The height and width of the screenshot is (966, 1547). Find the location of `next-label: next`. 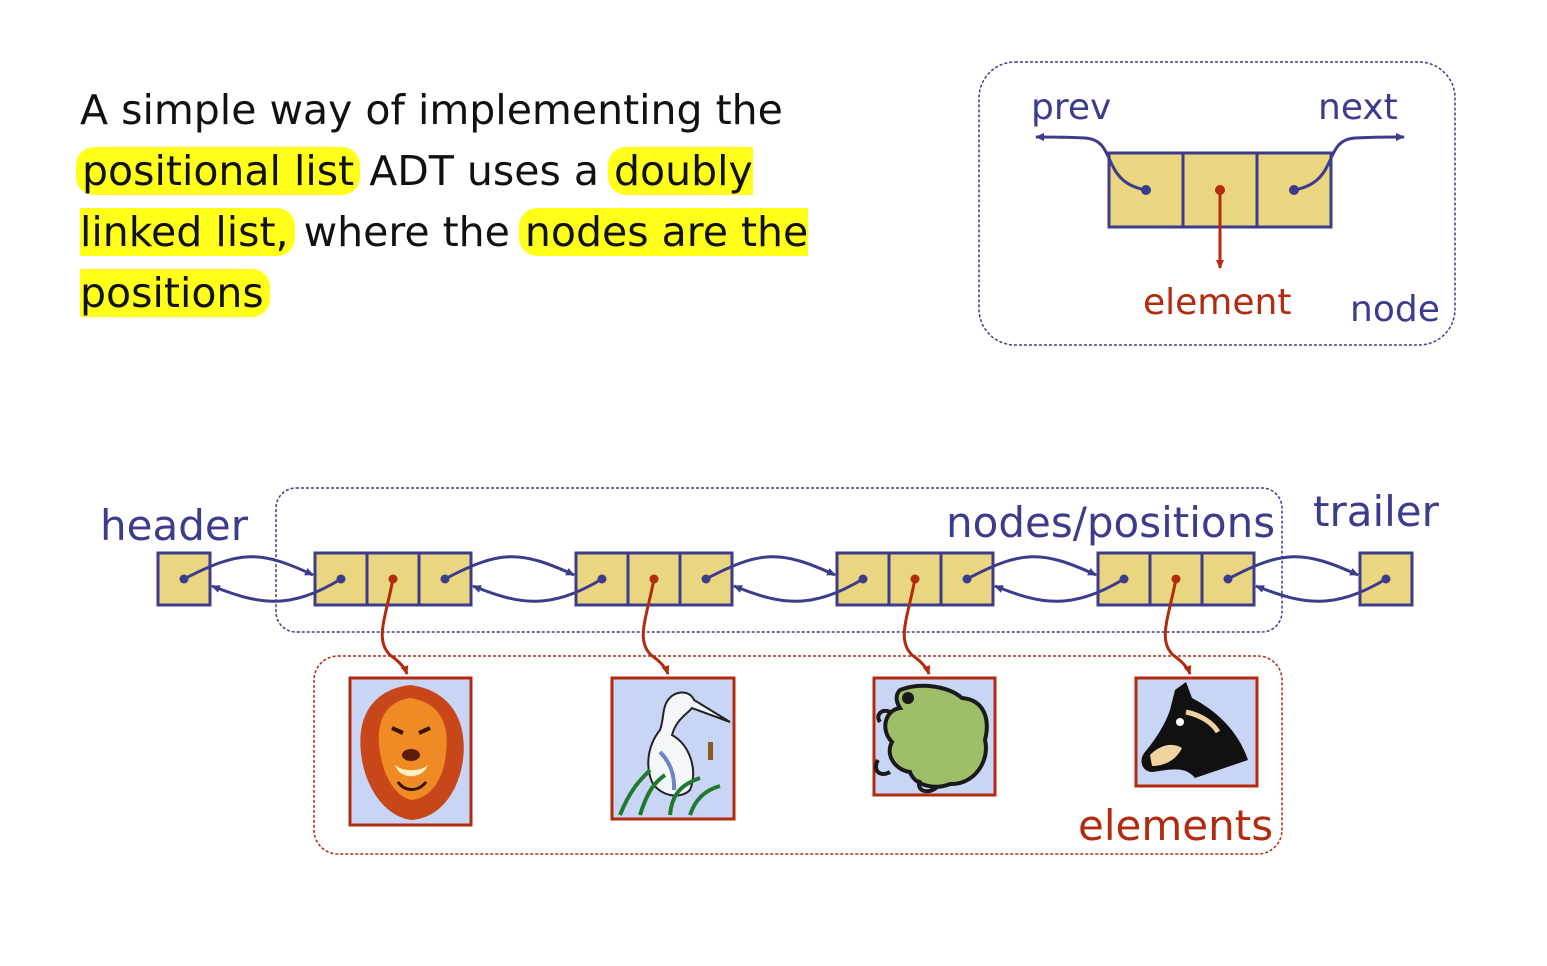

next-label: next is located at coordinates (1358, 107).